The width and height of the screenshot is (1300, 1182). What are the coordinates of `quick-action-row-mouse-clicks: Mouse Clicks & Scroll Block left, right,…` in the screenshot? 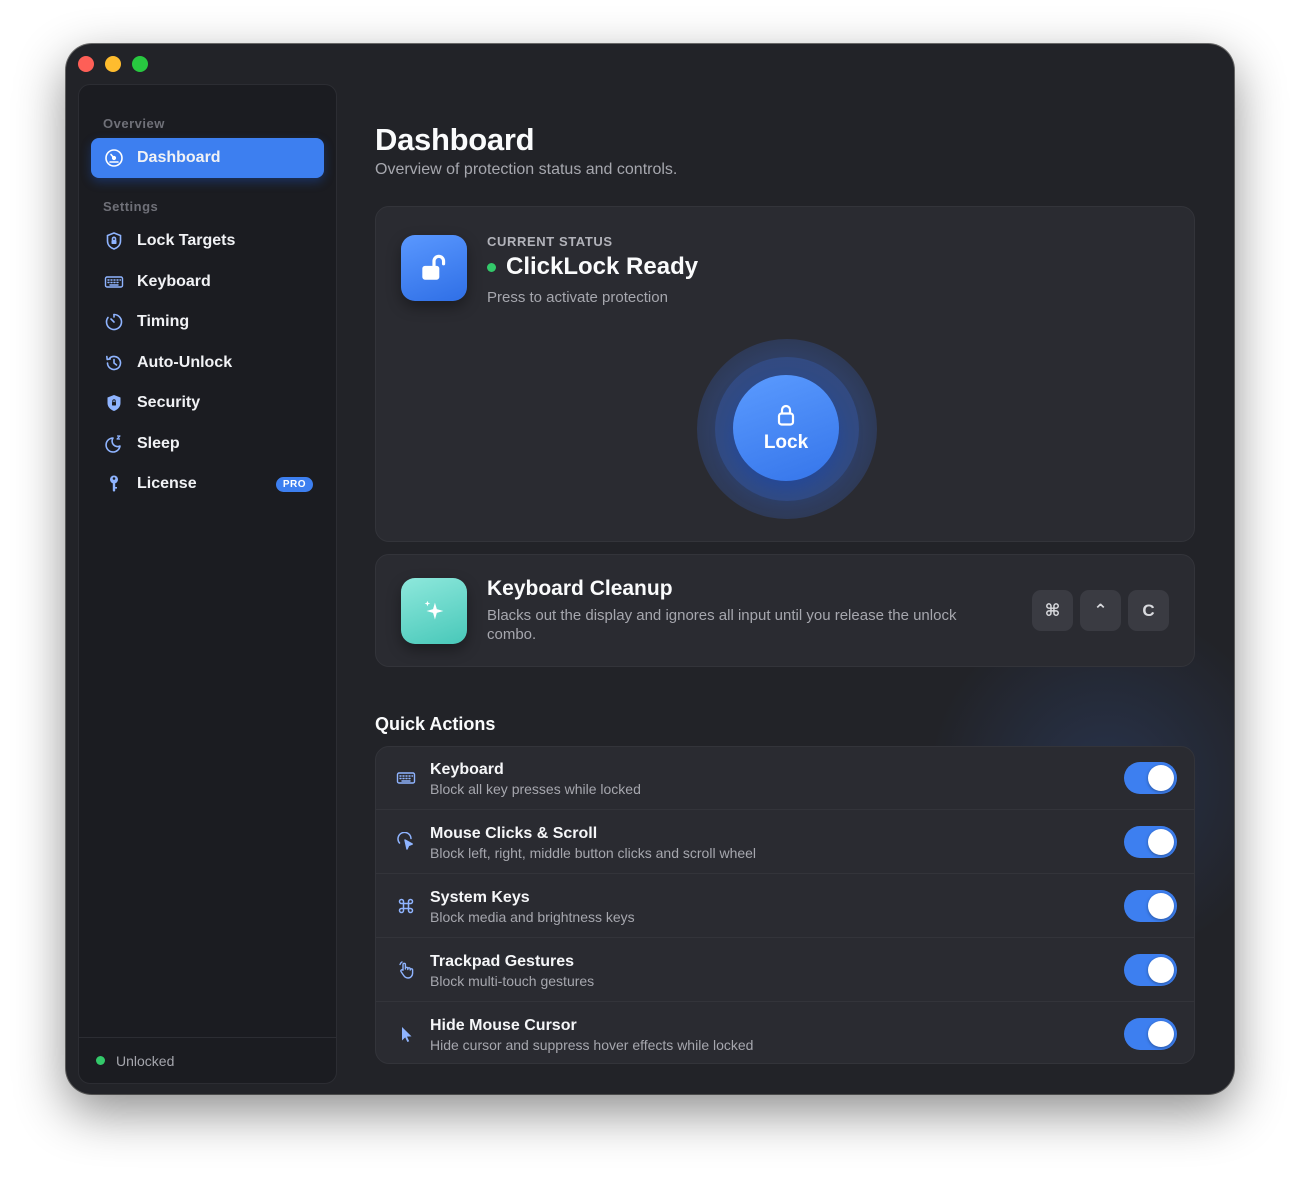 It's located at (785, 842).